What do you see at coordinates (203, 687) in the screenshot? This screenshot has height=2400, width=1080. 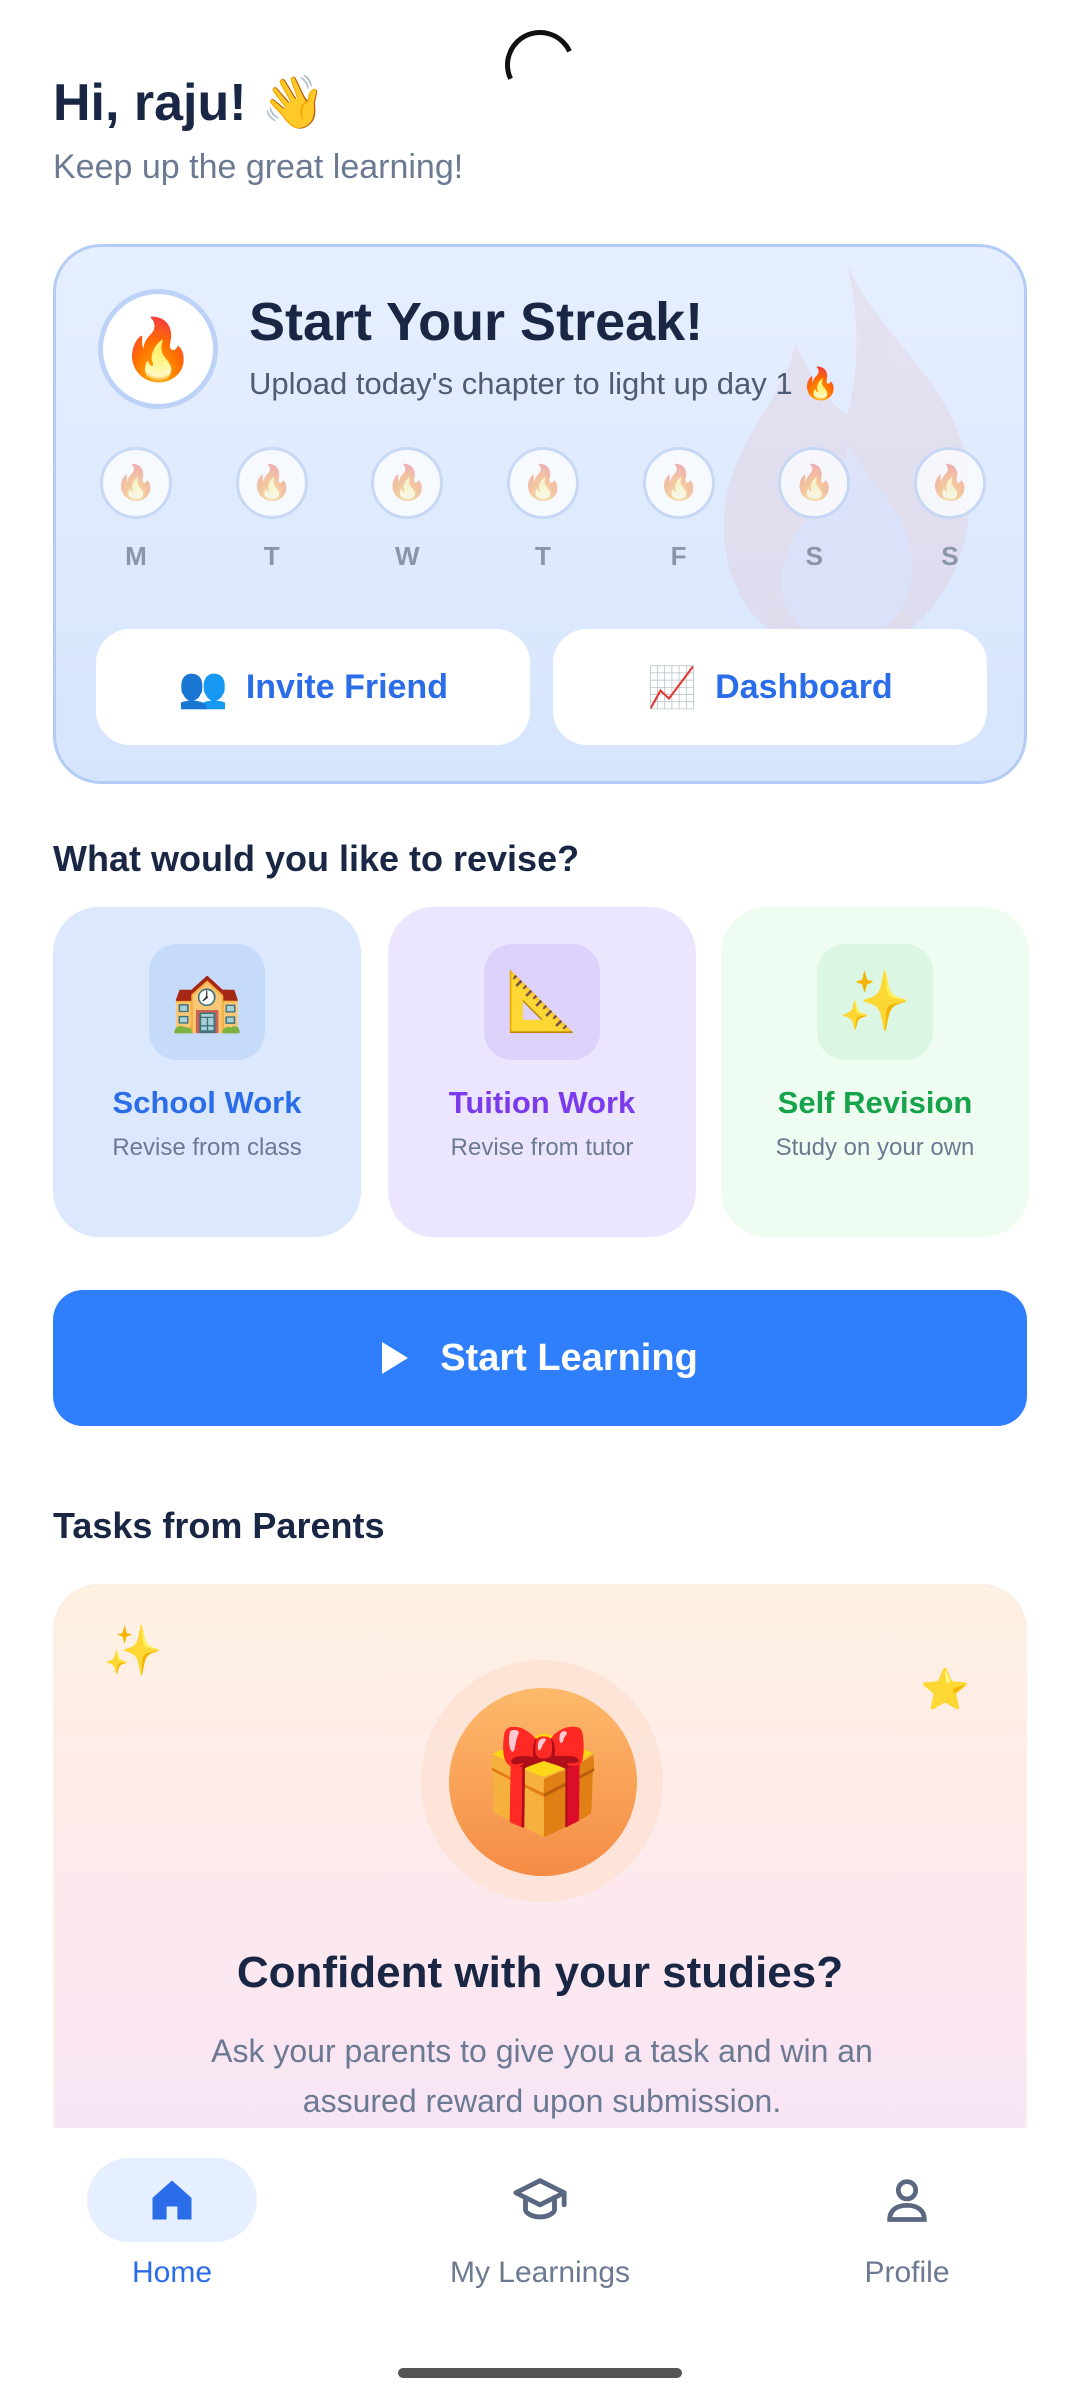 I see `people-icon: 👥` at bounding box center [203, 687].